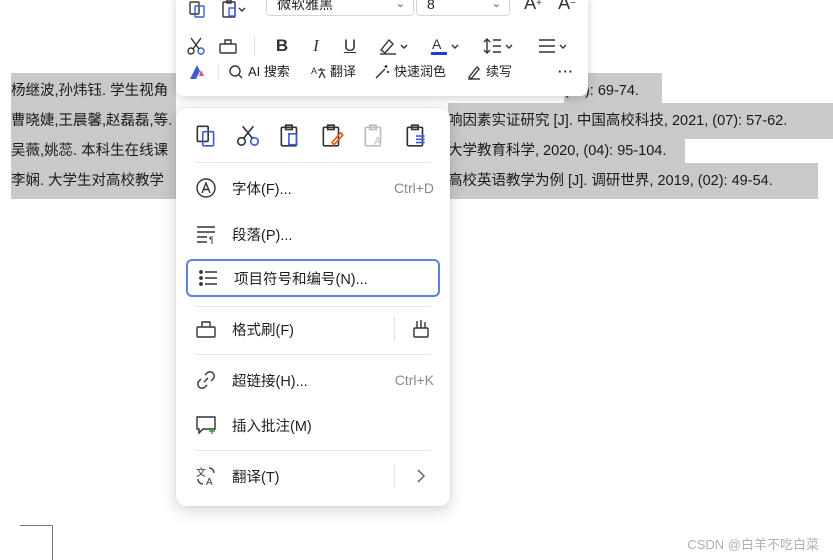  Describe the element at coordinates (414, 380) in the screenshot. I see `shortcut-label: Ctrl+K` at that location.